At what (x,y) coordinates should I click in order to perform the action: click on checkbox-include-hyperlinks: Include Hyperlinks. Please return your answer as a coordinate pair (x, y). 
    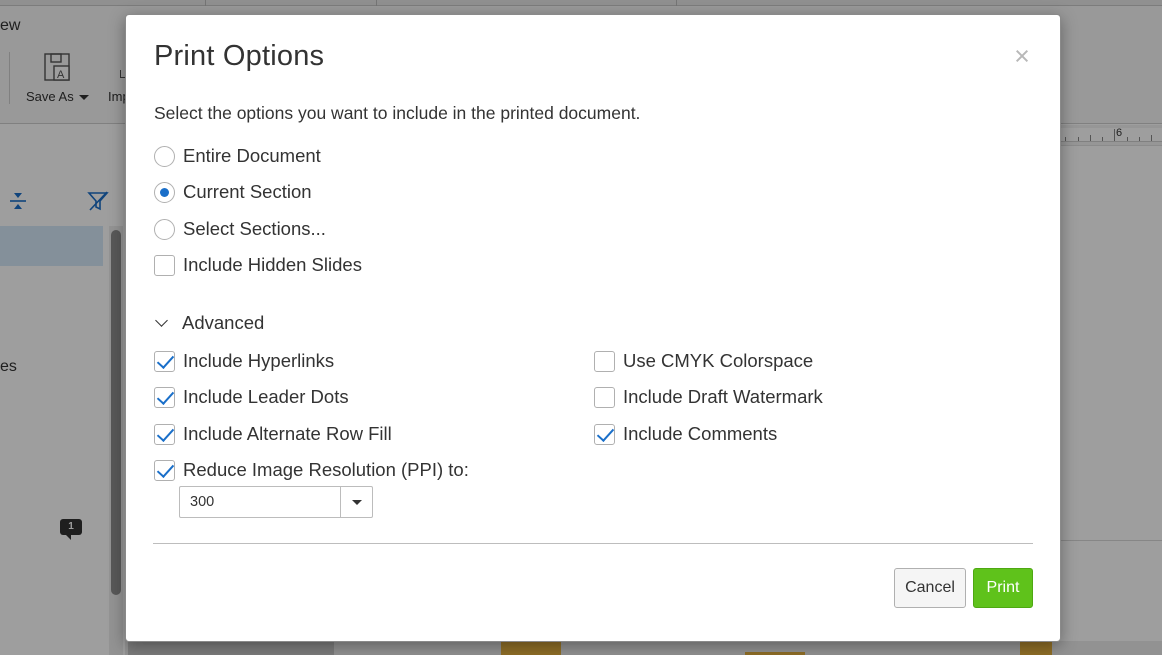
    Looking at the image, I should click on (244, 361).